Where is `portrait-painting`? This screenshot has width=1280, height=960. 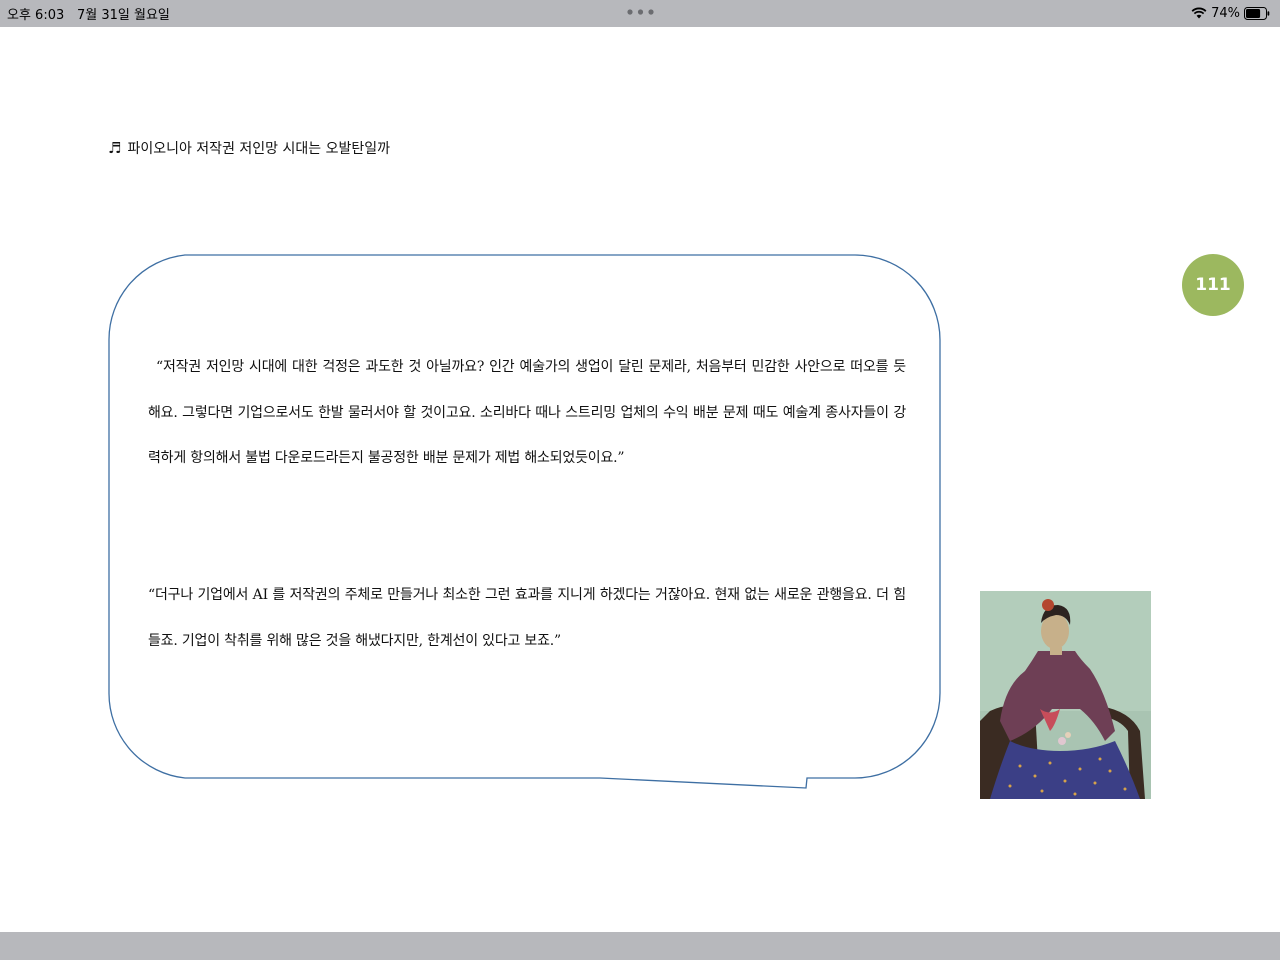 portrait-painting is located at coordinates (1065, 695).